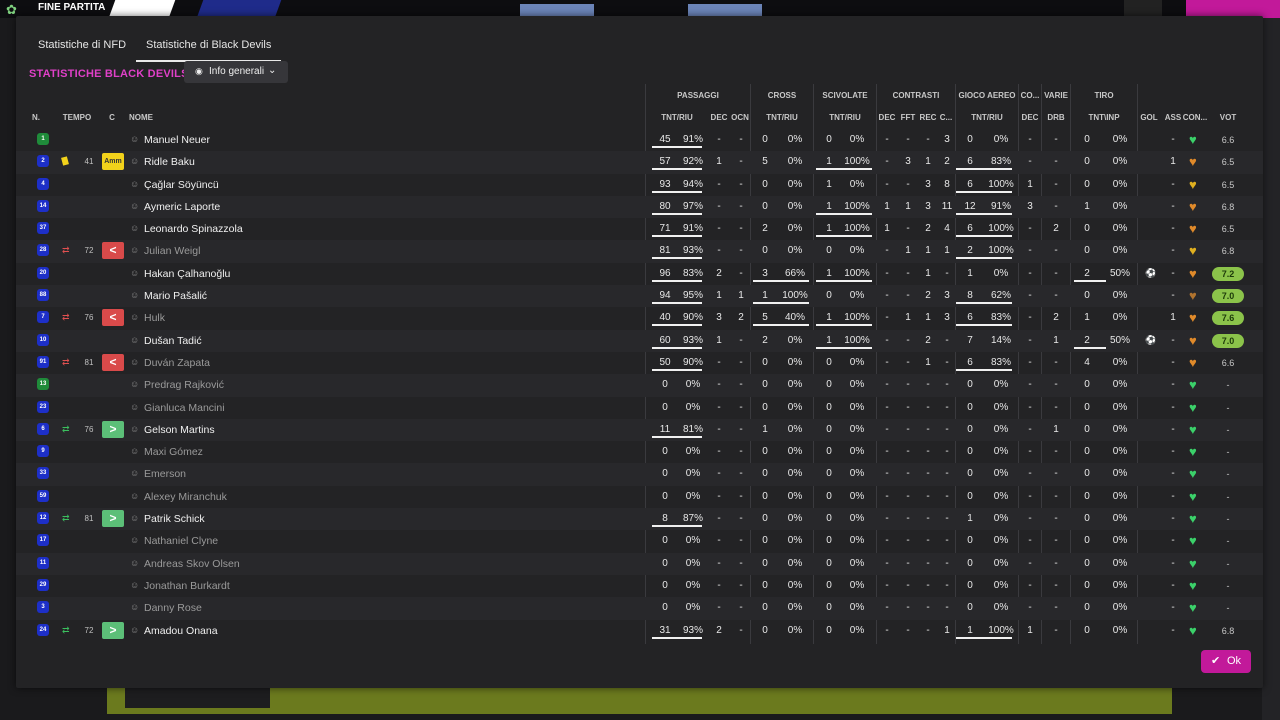 The height and width of the screenshot is (720, 1280). I want to click on col-header-con-dec: DEC, so click(887, 117).